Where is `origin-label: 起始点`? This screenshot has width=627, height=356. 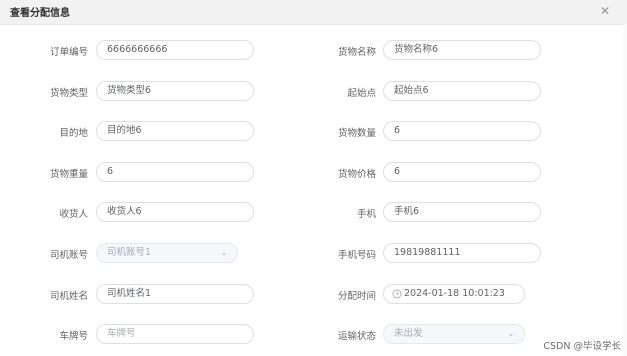 origin-label: 起始点 is located at coordinates (361, 93).